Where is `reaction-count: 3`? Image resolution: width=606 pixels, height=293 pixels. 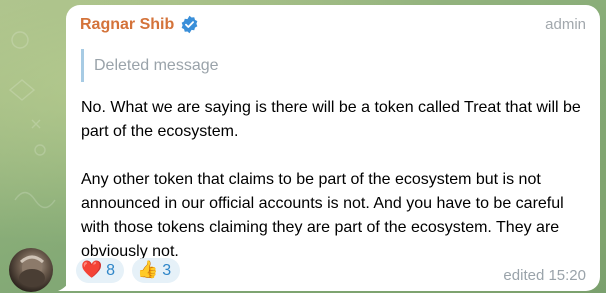
reaction-count: 3 is located at coordinates (167, 270).